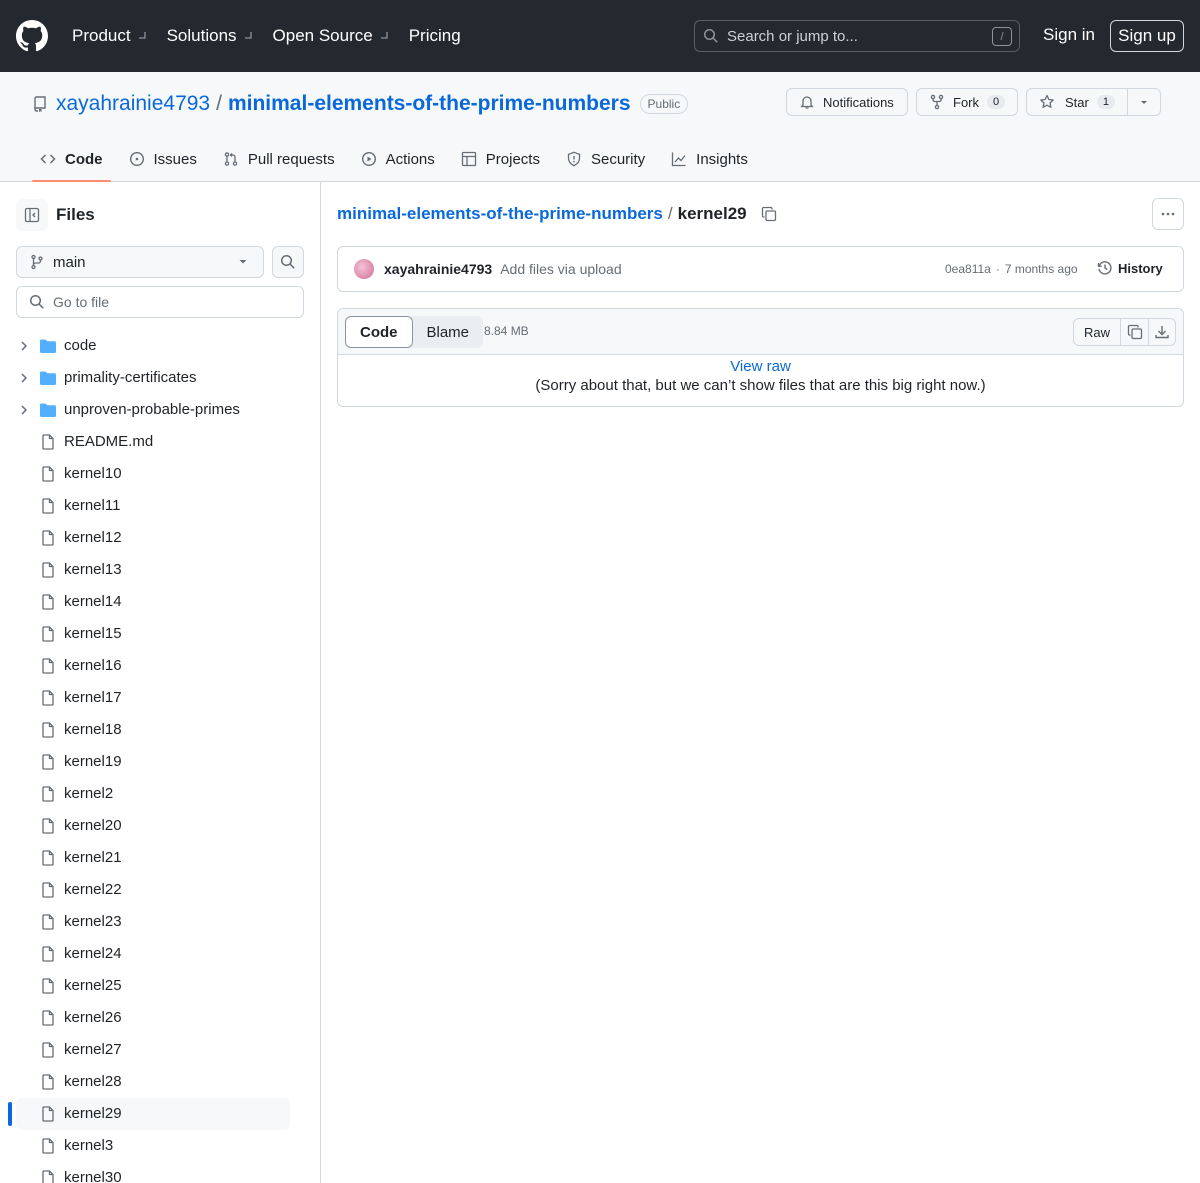 This screenshot has height=1183, width=1200. Describe the element at coordinates (160, 410) in the screenshot. I see `tree-folder-item: unproven-probable-primes` at that location.